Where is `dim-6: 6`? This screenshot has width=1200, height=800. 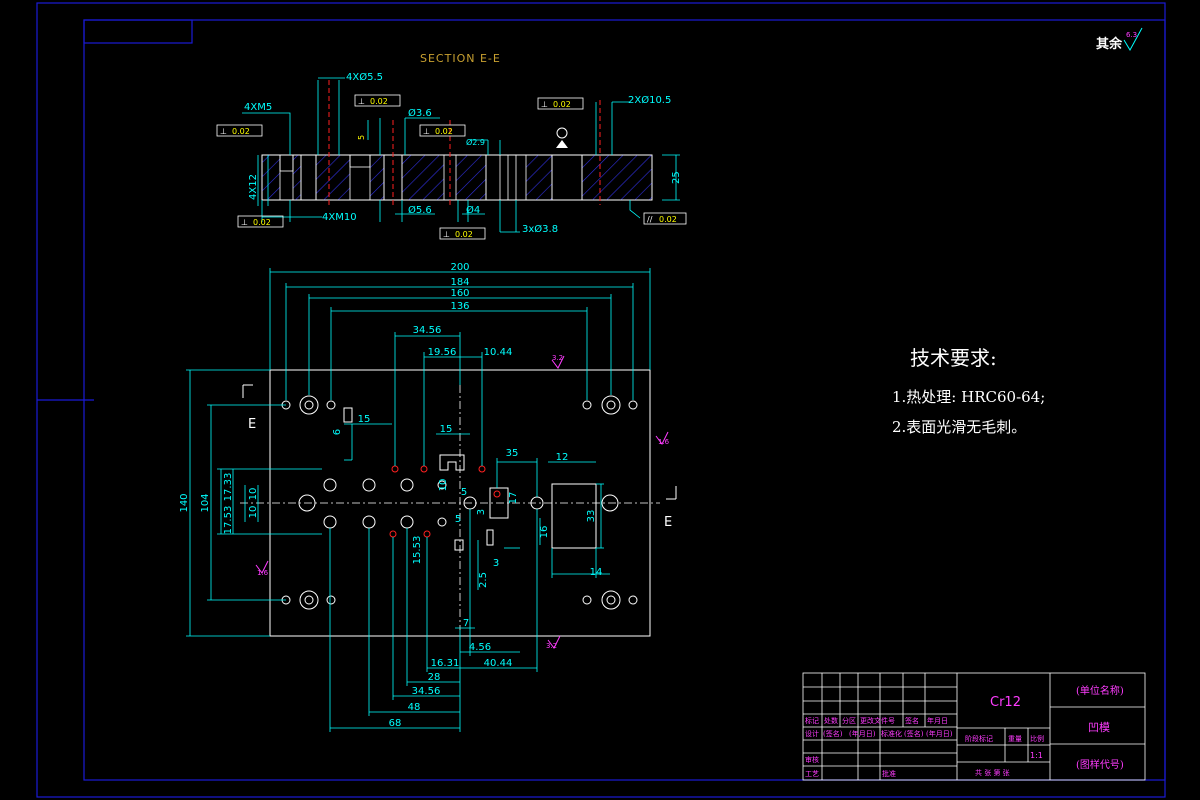 dim-6: 6 is located at coordinates (337, 432).